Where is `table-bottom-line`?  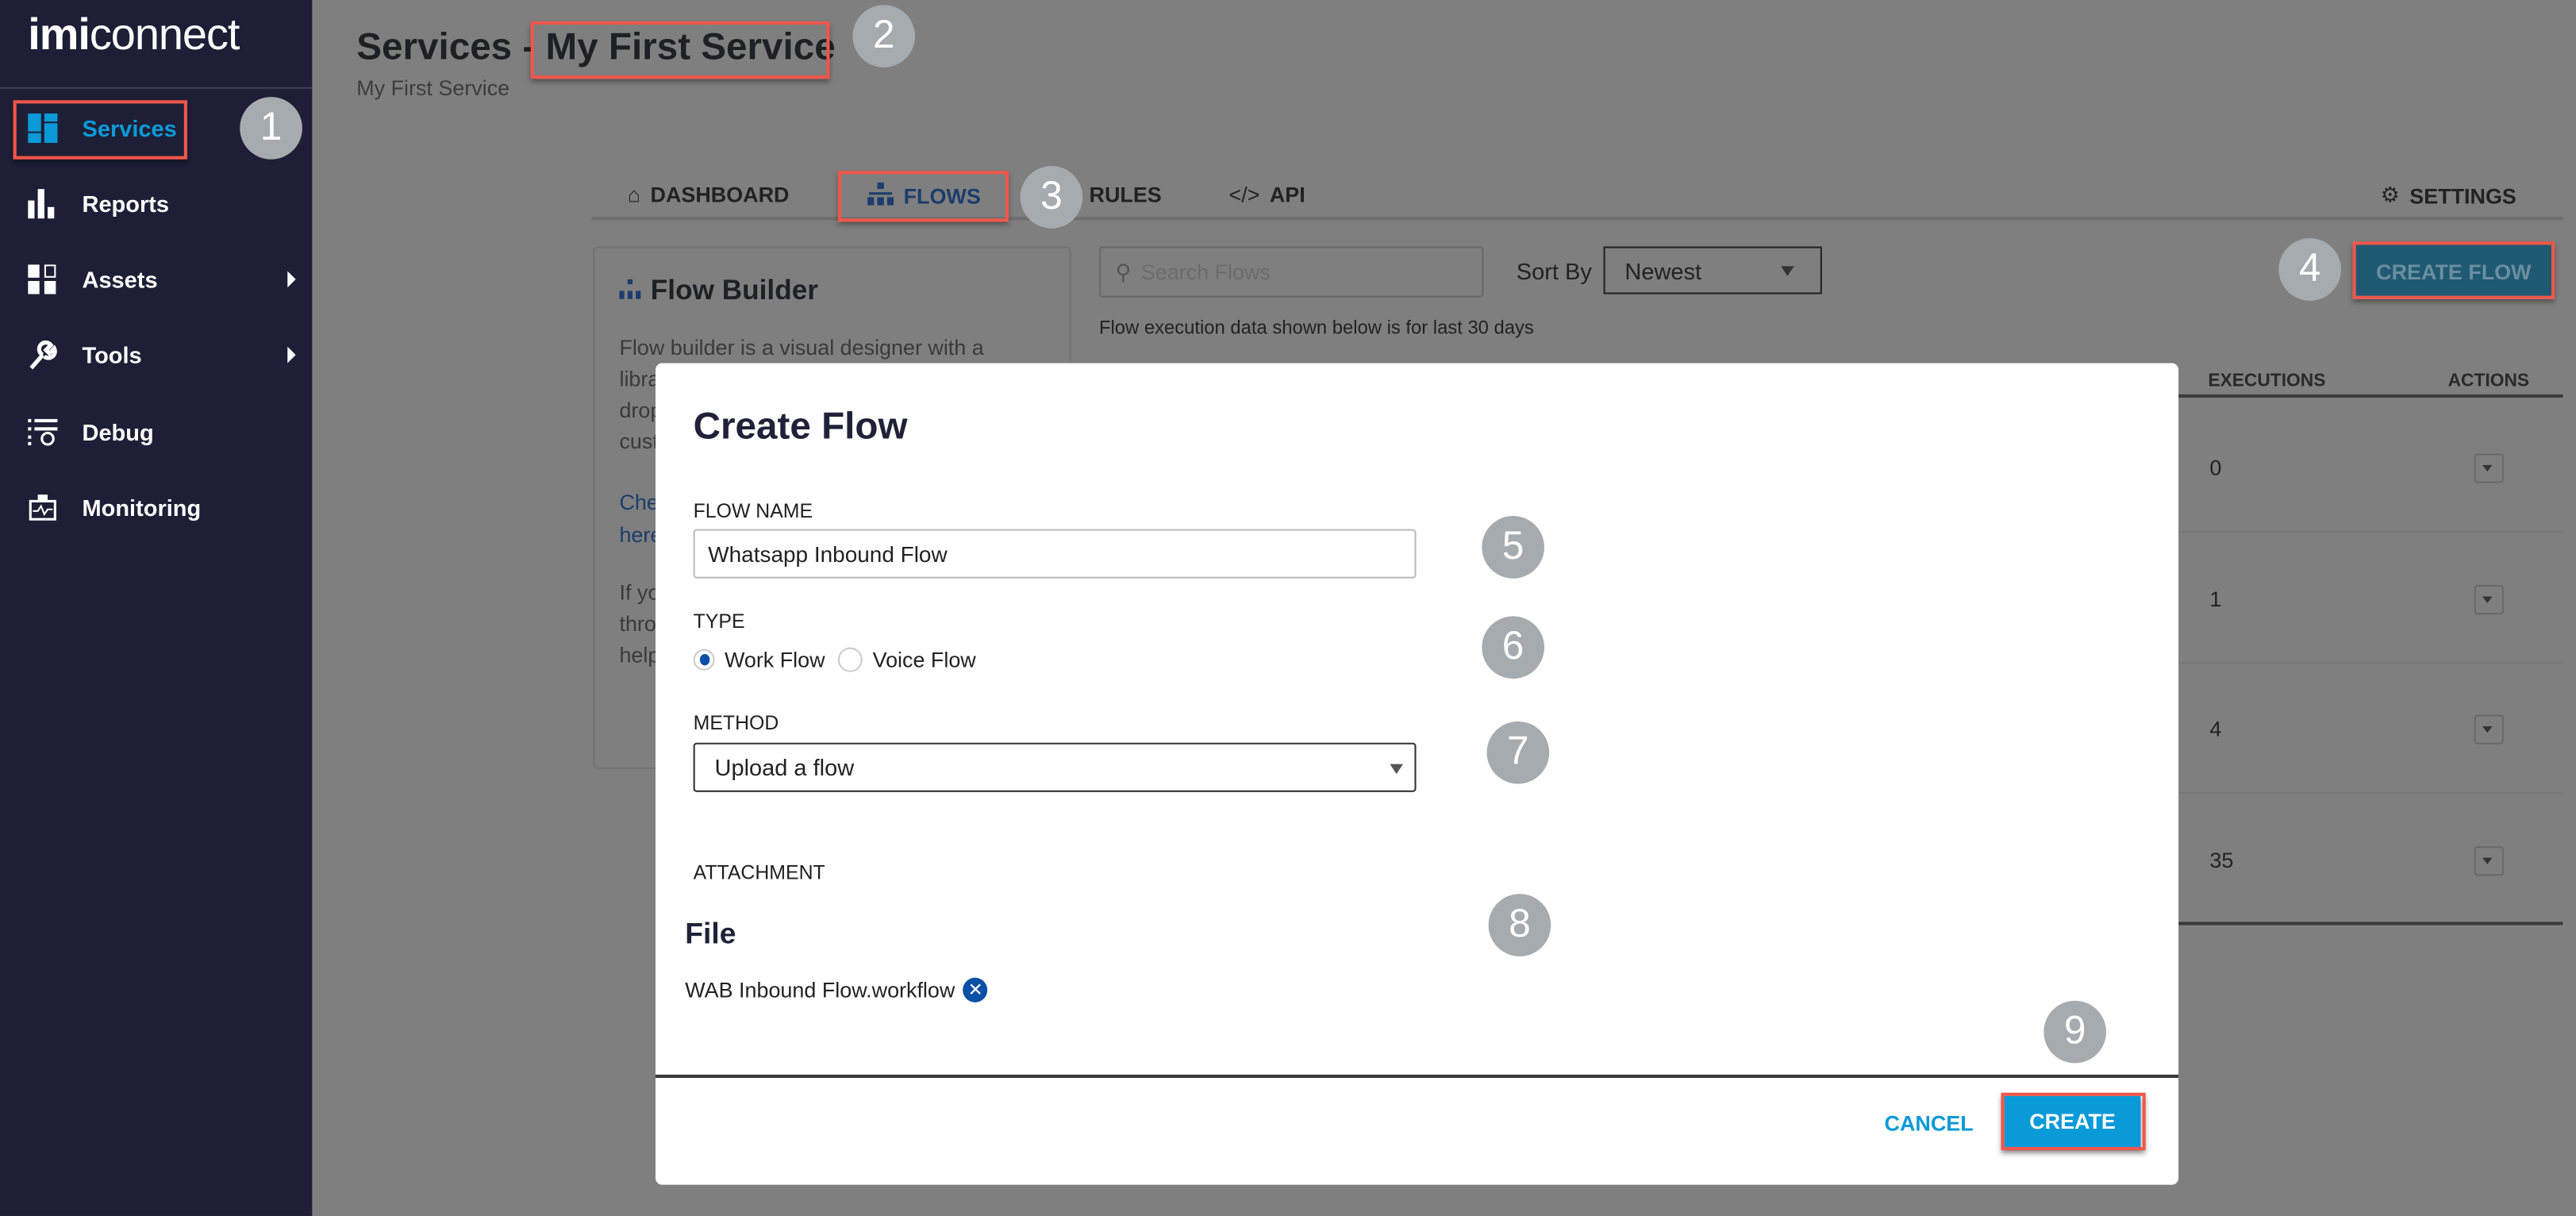 table-bottom-line is located at coordinates (2370, 924).